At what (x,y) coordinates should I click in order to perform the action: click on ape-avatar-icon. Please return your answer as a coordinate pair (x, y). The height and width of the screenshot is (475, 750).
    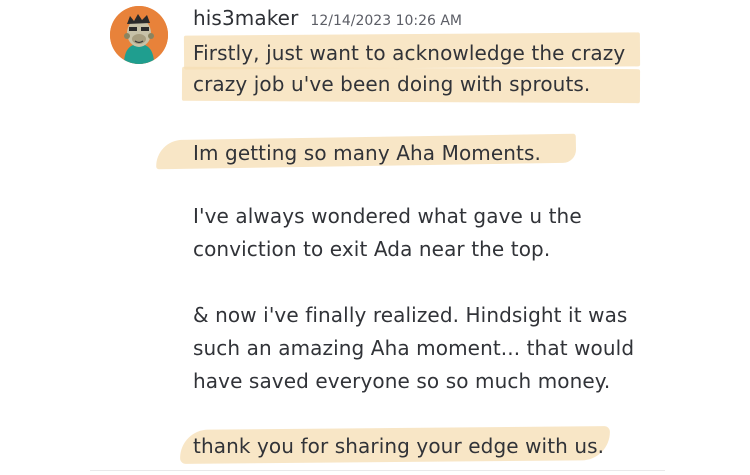
    Looking at the image, I should click on (139, 35).